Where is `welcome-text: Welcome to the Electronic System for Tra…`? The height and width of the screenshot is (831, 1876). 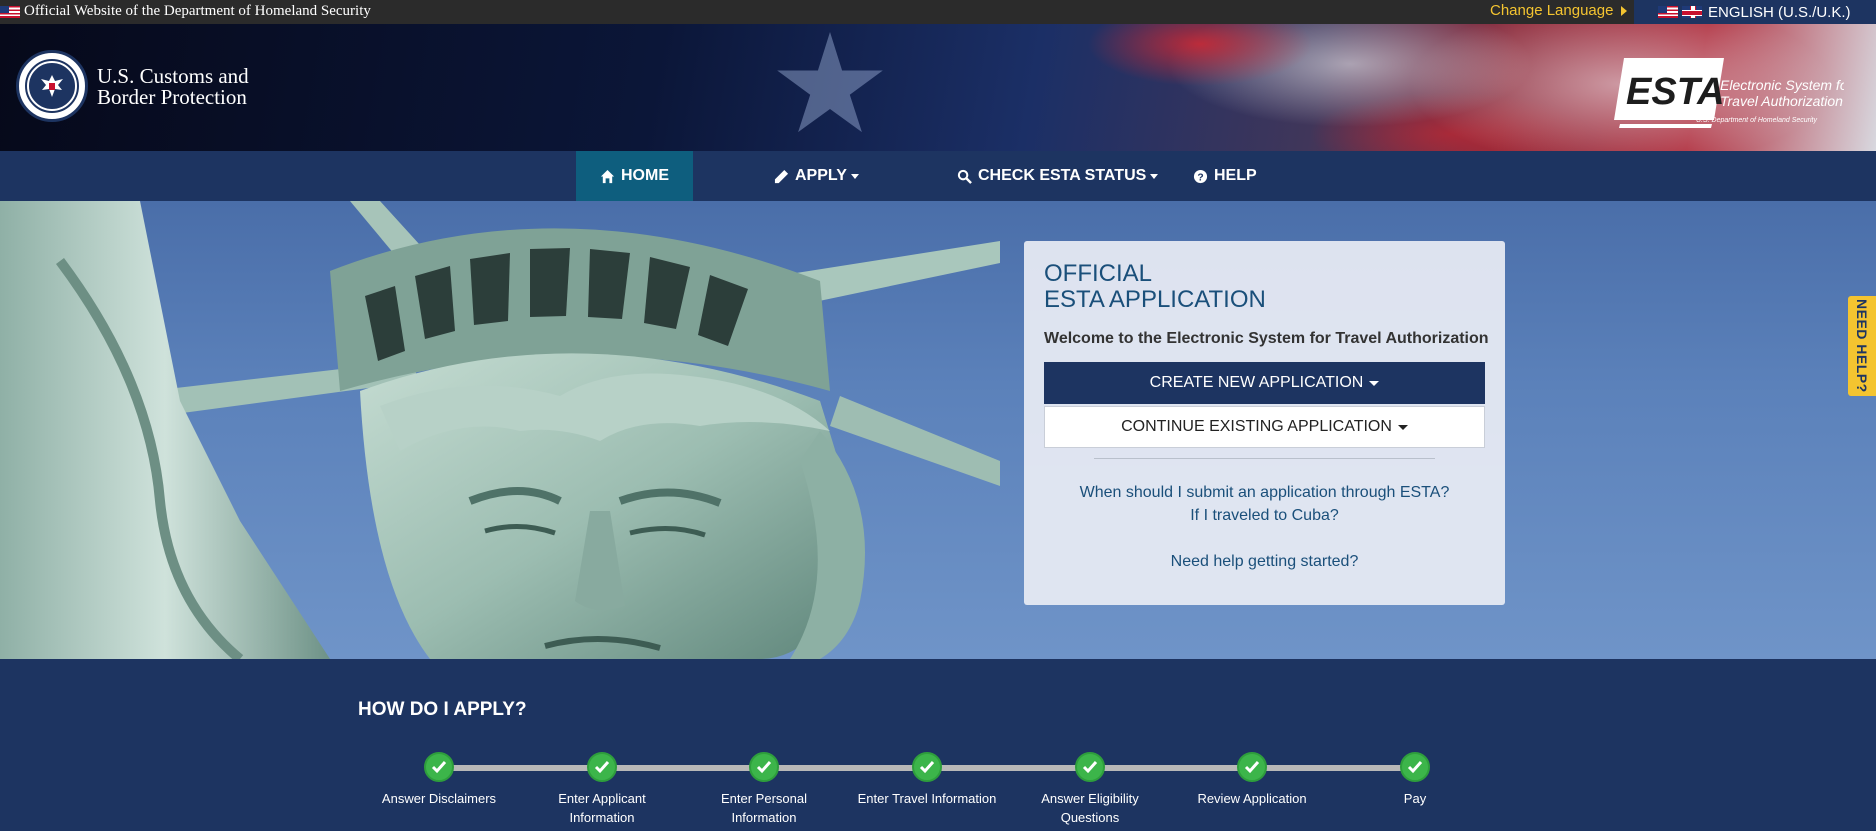 welcome-text: Welcome to the Electronic System for Tra… is located at coordinates (1266, 338).